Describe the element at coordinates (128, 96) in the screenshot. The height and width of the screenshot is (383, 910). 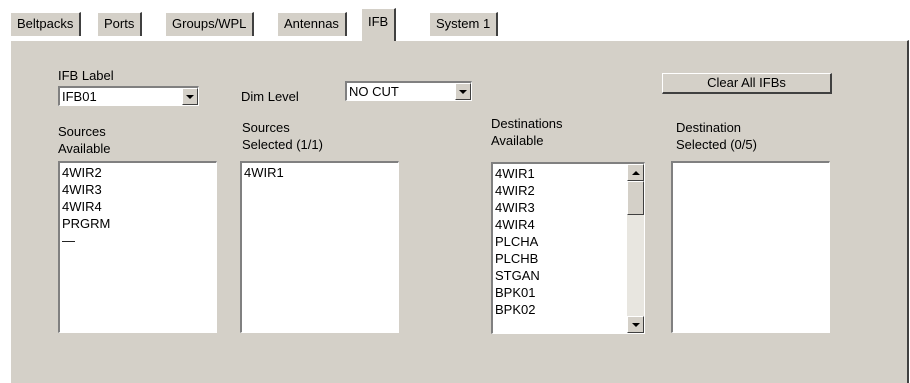
I see `ifb-label-select: IFB01` at that location.